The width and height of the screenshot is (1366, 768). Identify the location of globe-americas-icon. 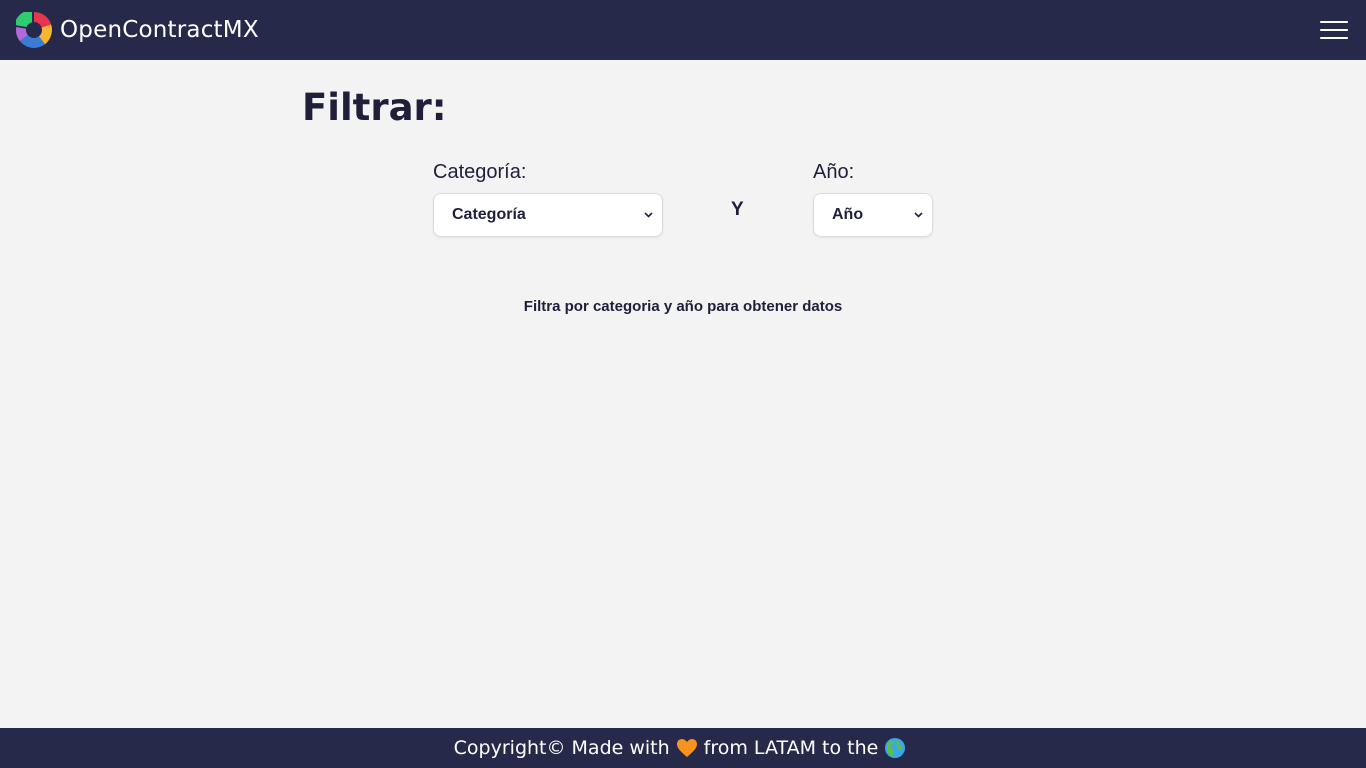
(895, 748).